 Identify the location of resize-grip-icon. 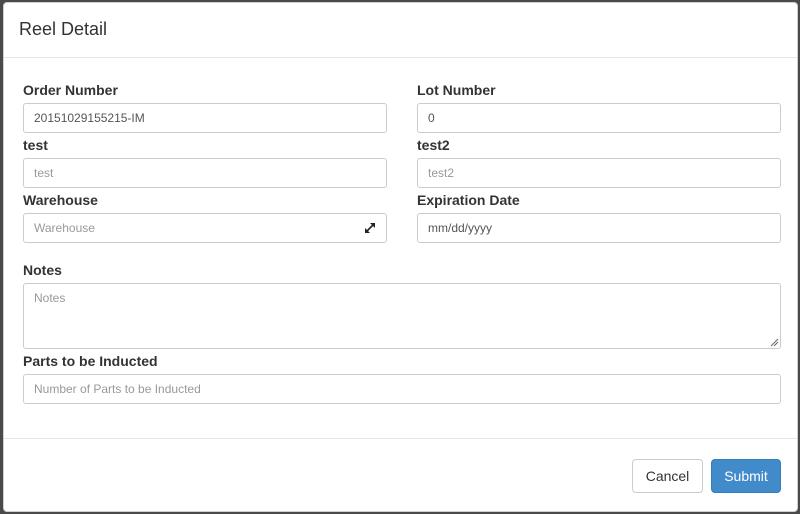
(774, 342).